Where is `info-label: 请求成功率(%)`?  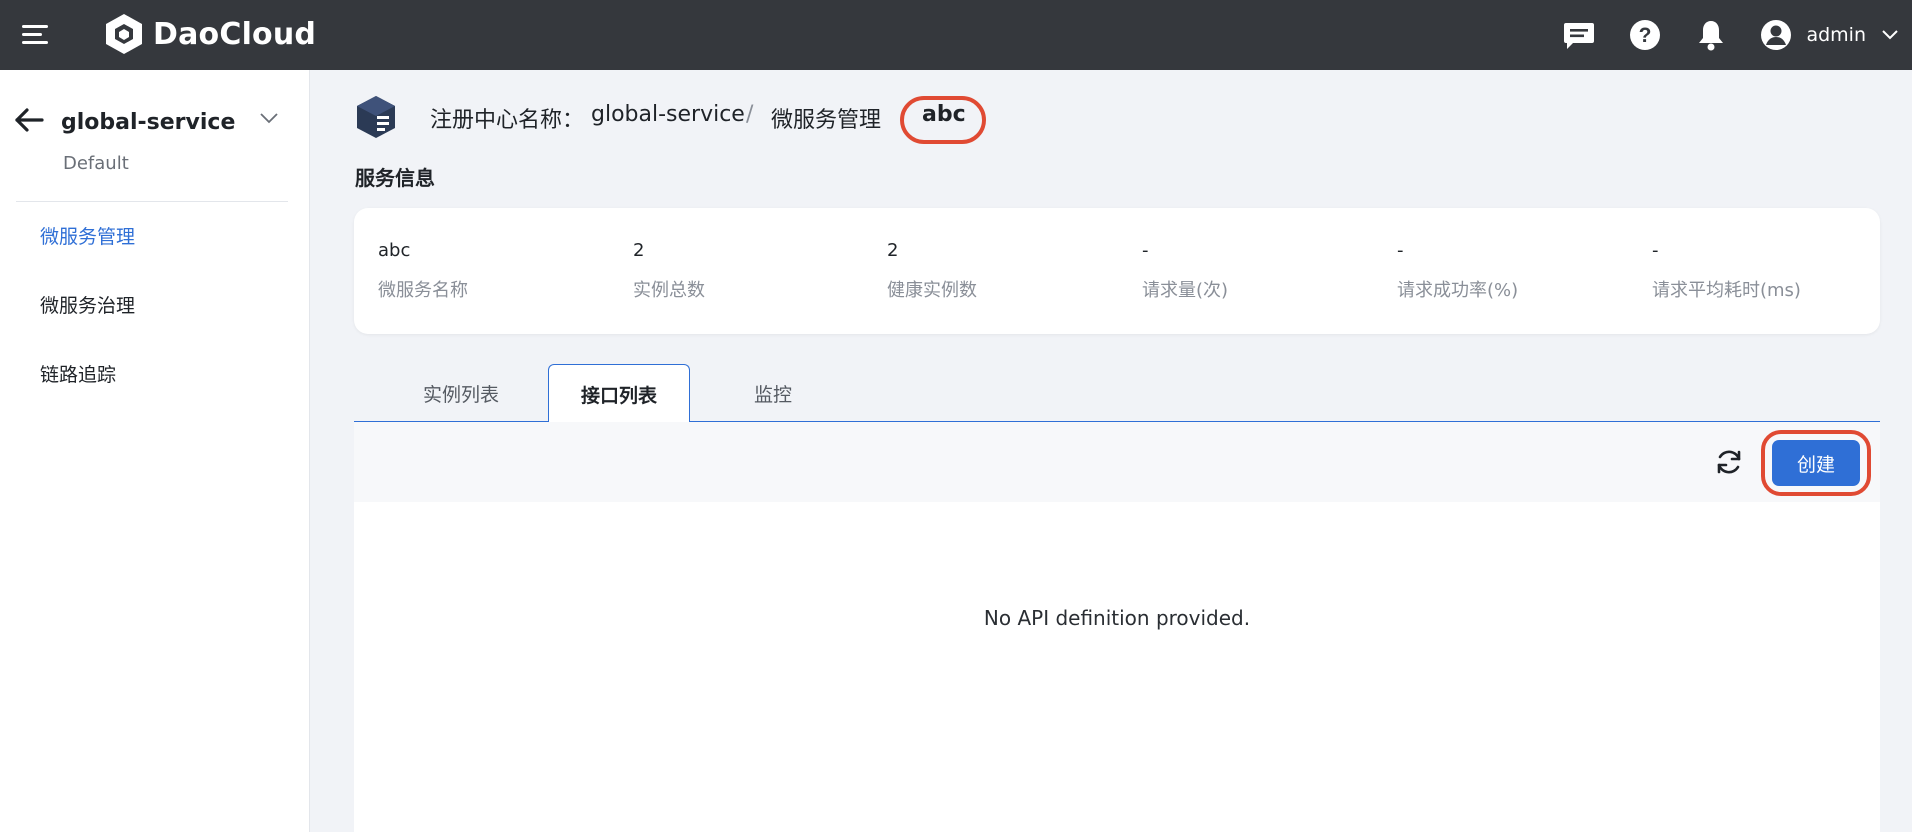
info-label: 请求成功率(%) is located at coordinates (1458, 290).